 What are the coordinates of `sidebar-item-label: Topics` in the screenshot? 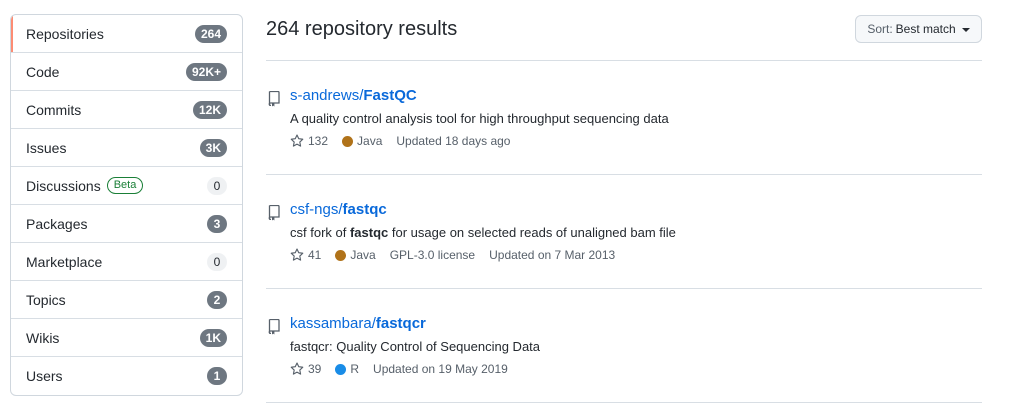 It's located at (46, 299).